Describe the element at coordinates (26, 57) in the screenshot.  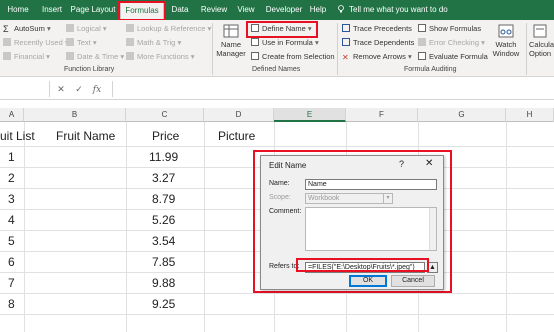
I see `financial-button: Financial ▾` at that location.